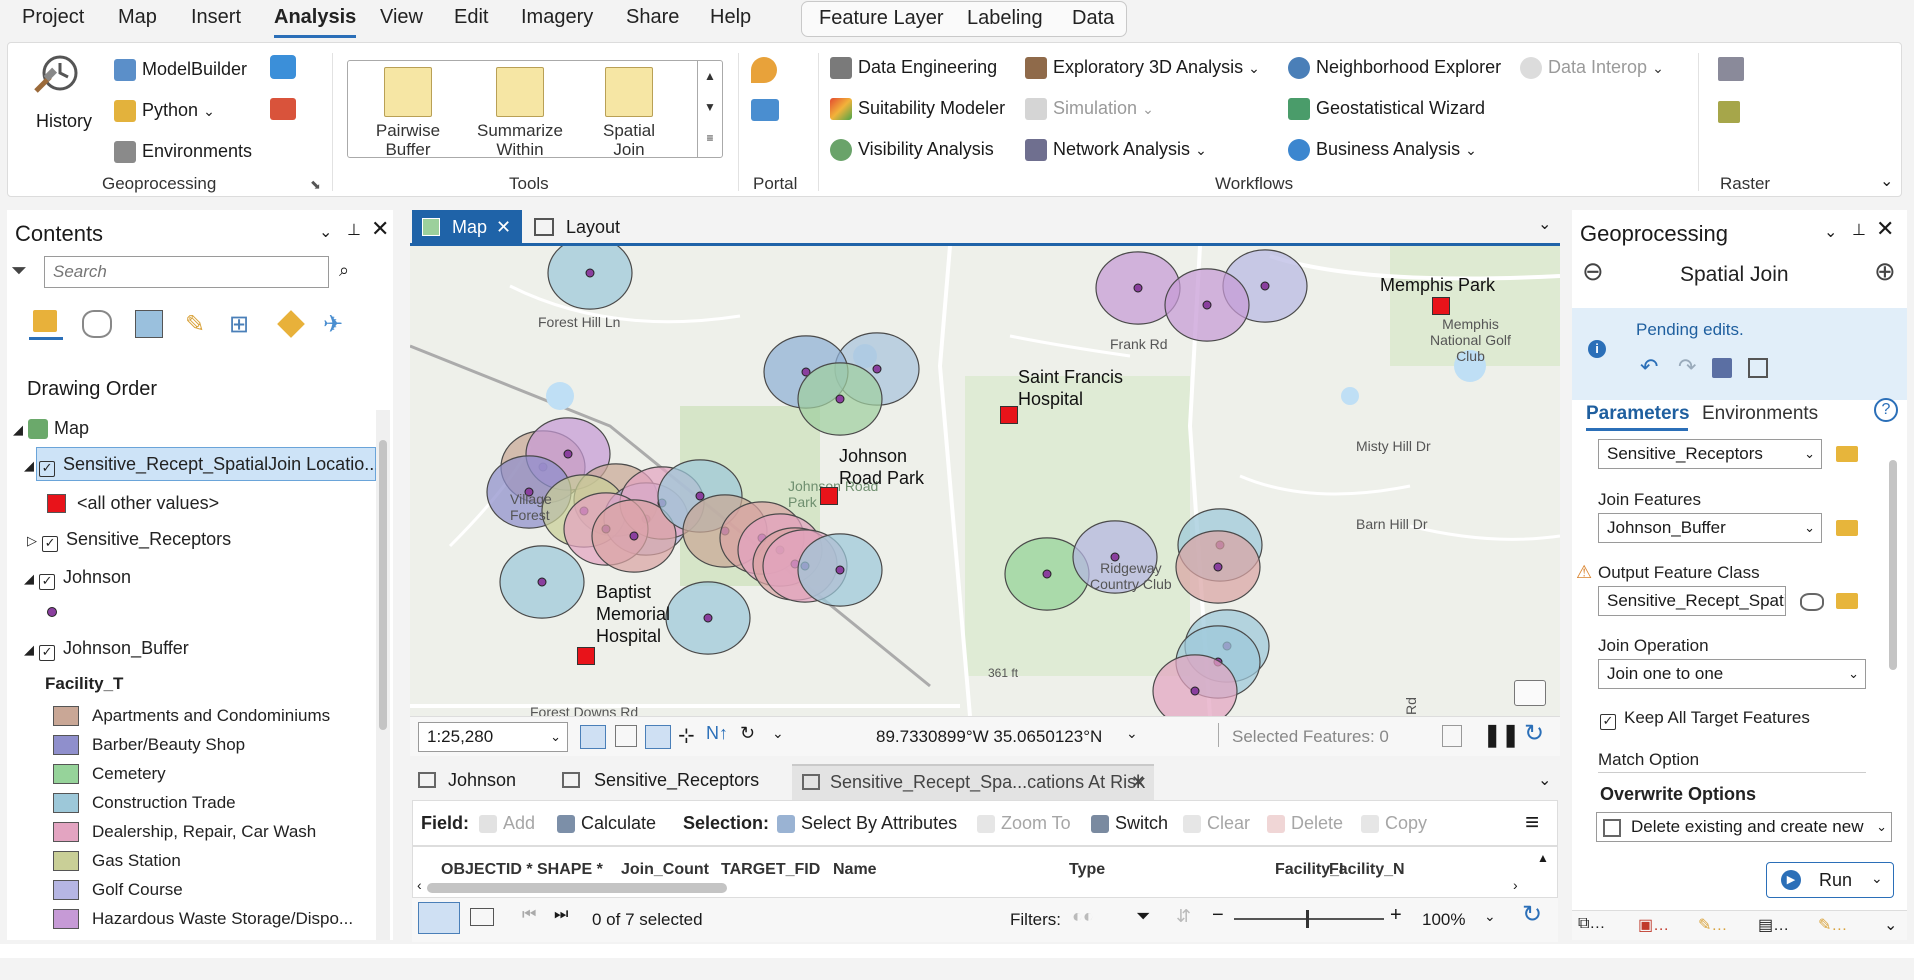 This screenshot has width=1914, height=980. I want to click on list-by-drawing-order-icon, so click(46, 323).